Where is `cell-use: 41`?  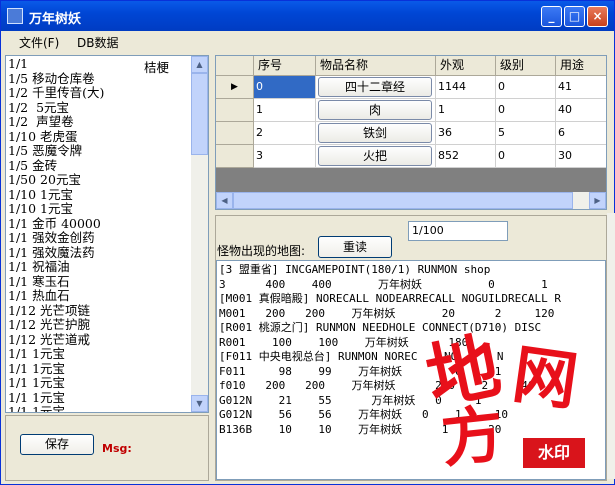
cell-use: 41 is located at coordinates (581, 87).